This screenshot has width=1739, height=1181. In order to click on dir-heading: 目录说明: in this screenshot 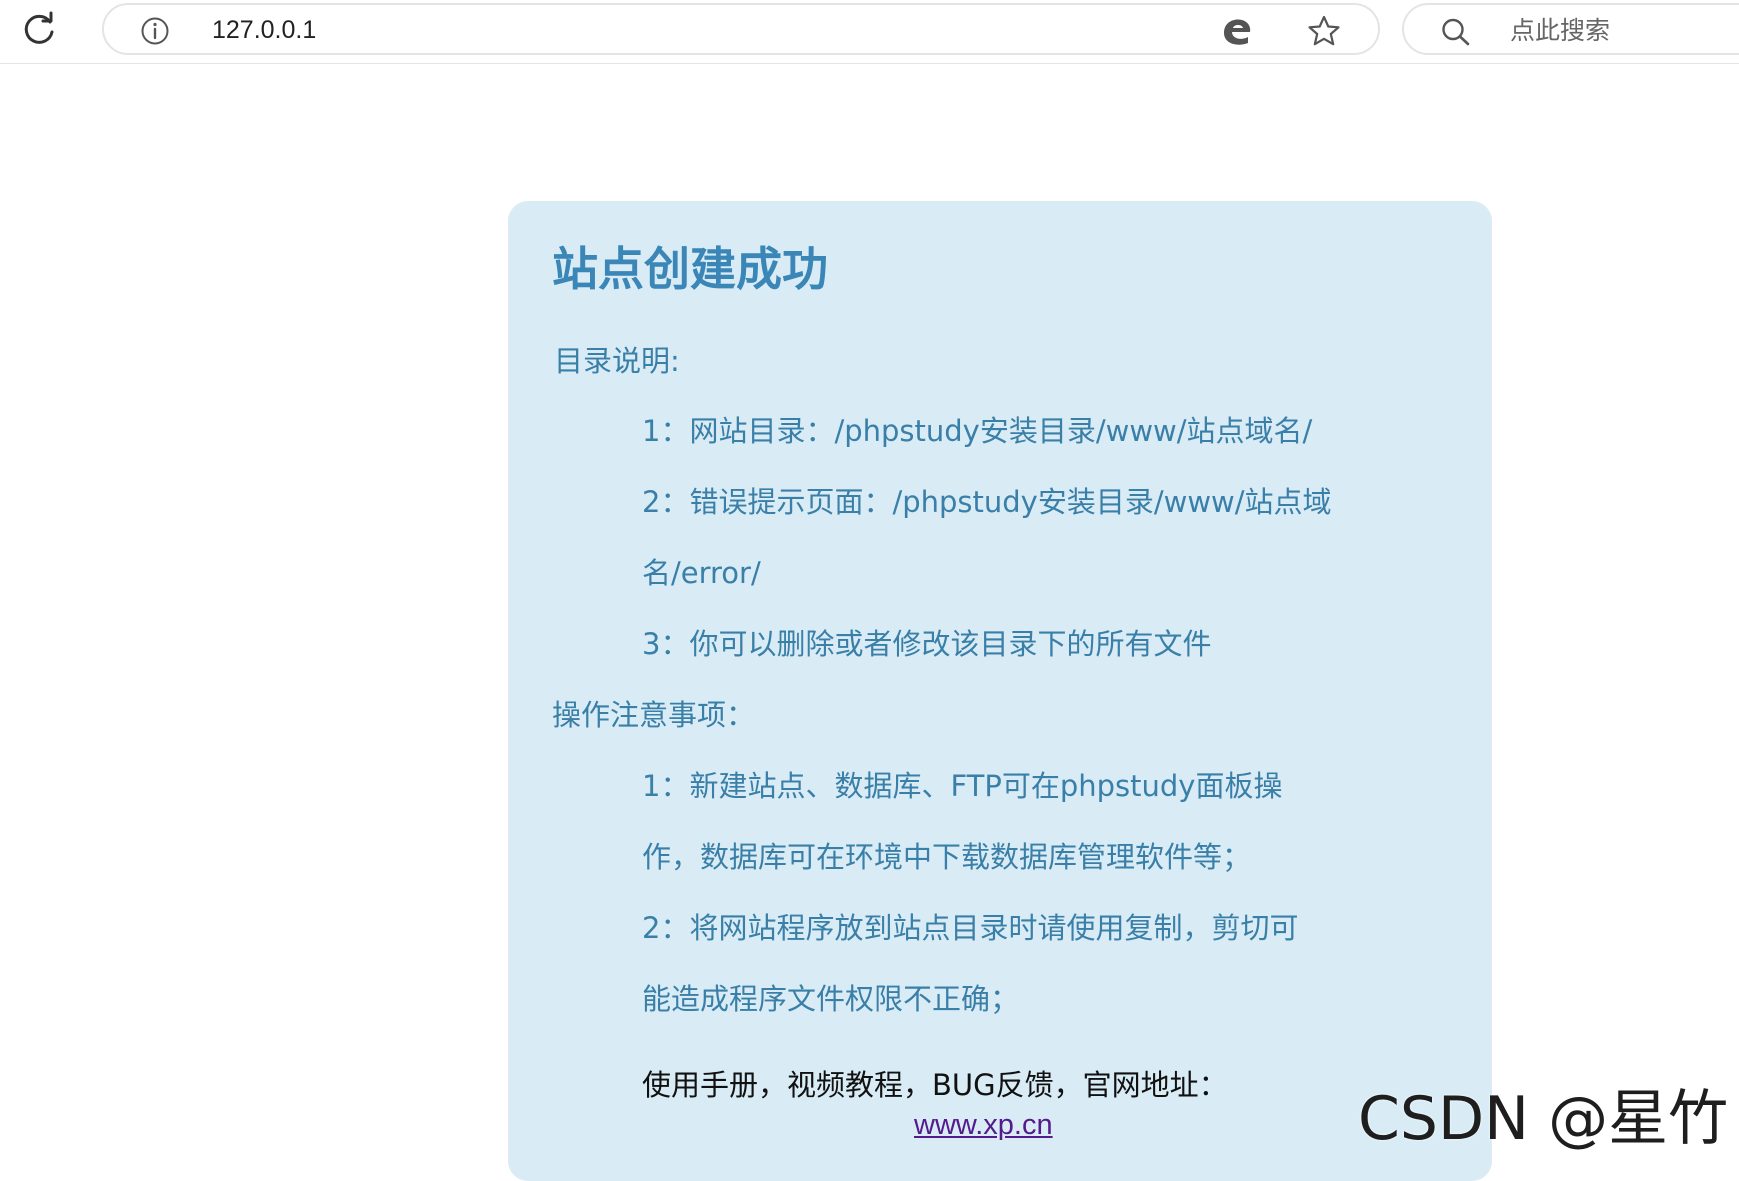, I will do `click(617, 361)`.